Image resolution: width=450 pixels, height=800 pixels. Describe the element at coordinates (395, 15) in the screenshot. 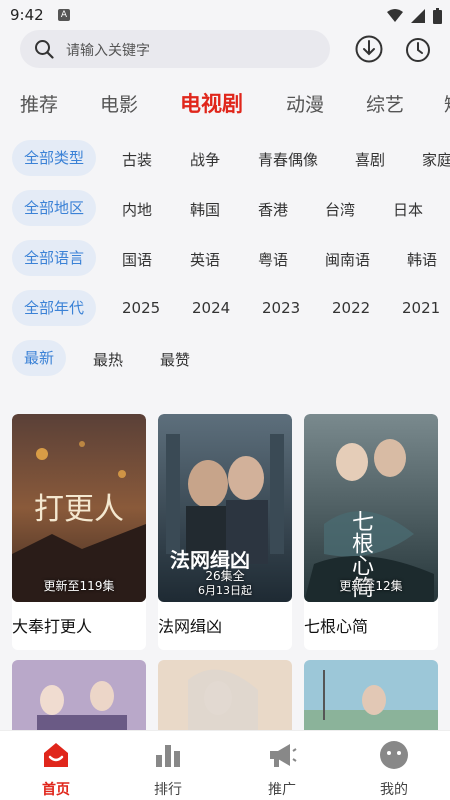

I see `wifi-icon` at that location.